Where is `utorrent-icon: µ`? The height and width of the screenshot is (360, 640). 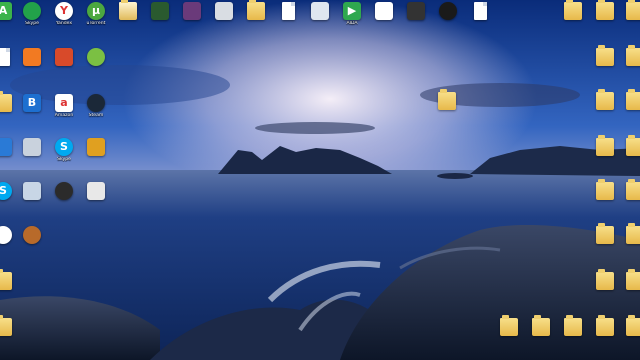
utorrent-icon: µ is located at coordinates (96, 11).